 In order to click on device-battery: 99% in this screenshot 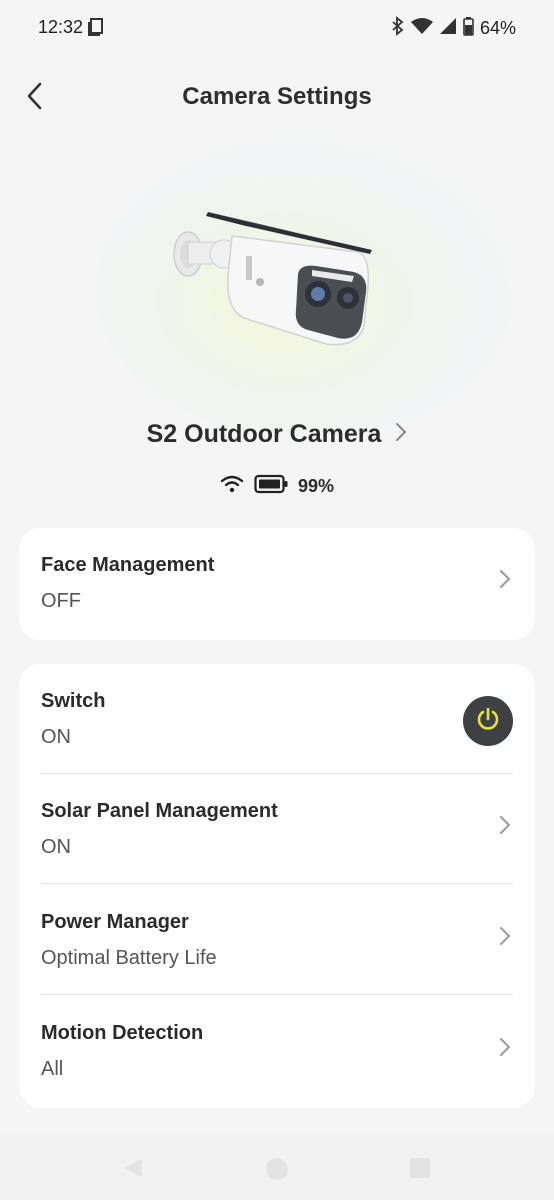, I will do `click(316, 486)`.